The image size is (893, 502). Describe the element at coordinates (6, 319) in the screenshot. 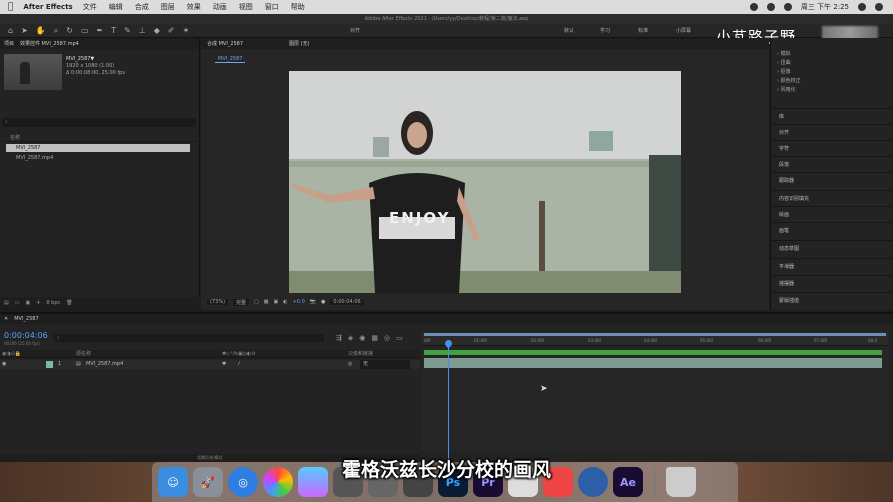

I see `close-tab-icon: ✕` at that location.